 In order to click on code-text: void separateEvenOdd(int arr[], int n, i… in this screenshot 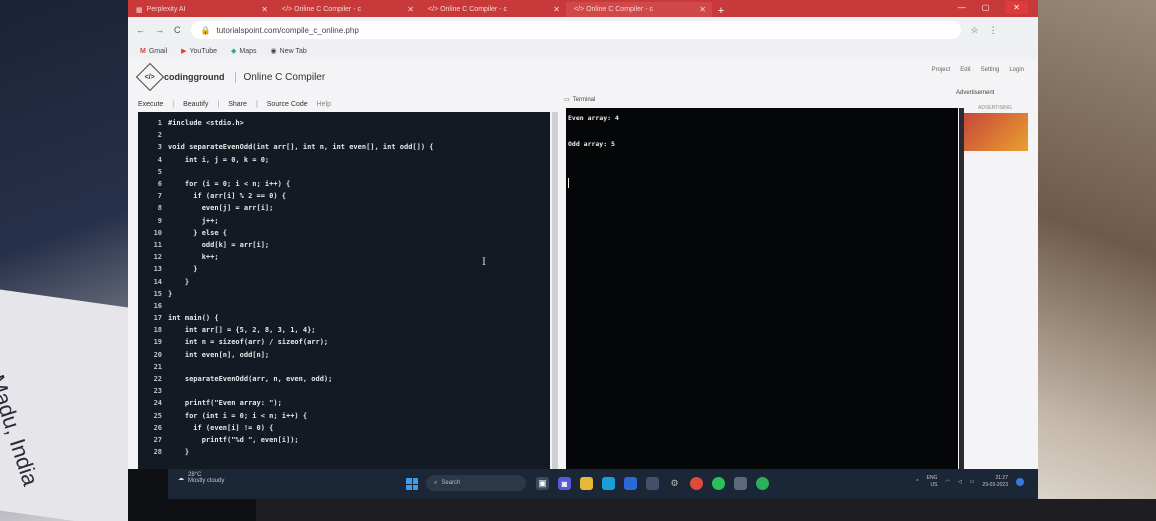, I will do `click(301, 147)`.